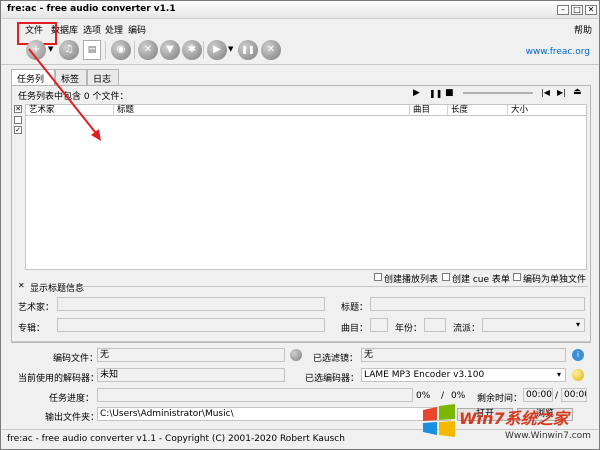 This screenshot has width=600, height=450. What do you see at coordinates (59, 379) in the screenshot?
I see `decoder-label: 当前使用的解码器：` at bounding box center [59, 379].